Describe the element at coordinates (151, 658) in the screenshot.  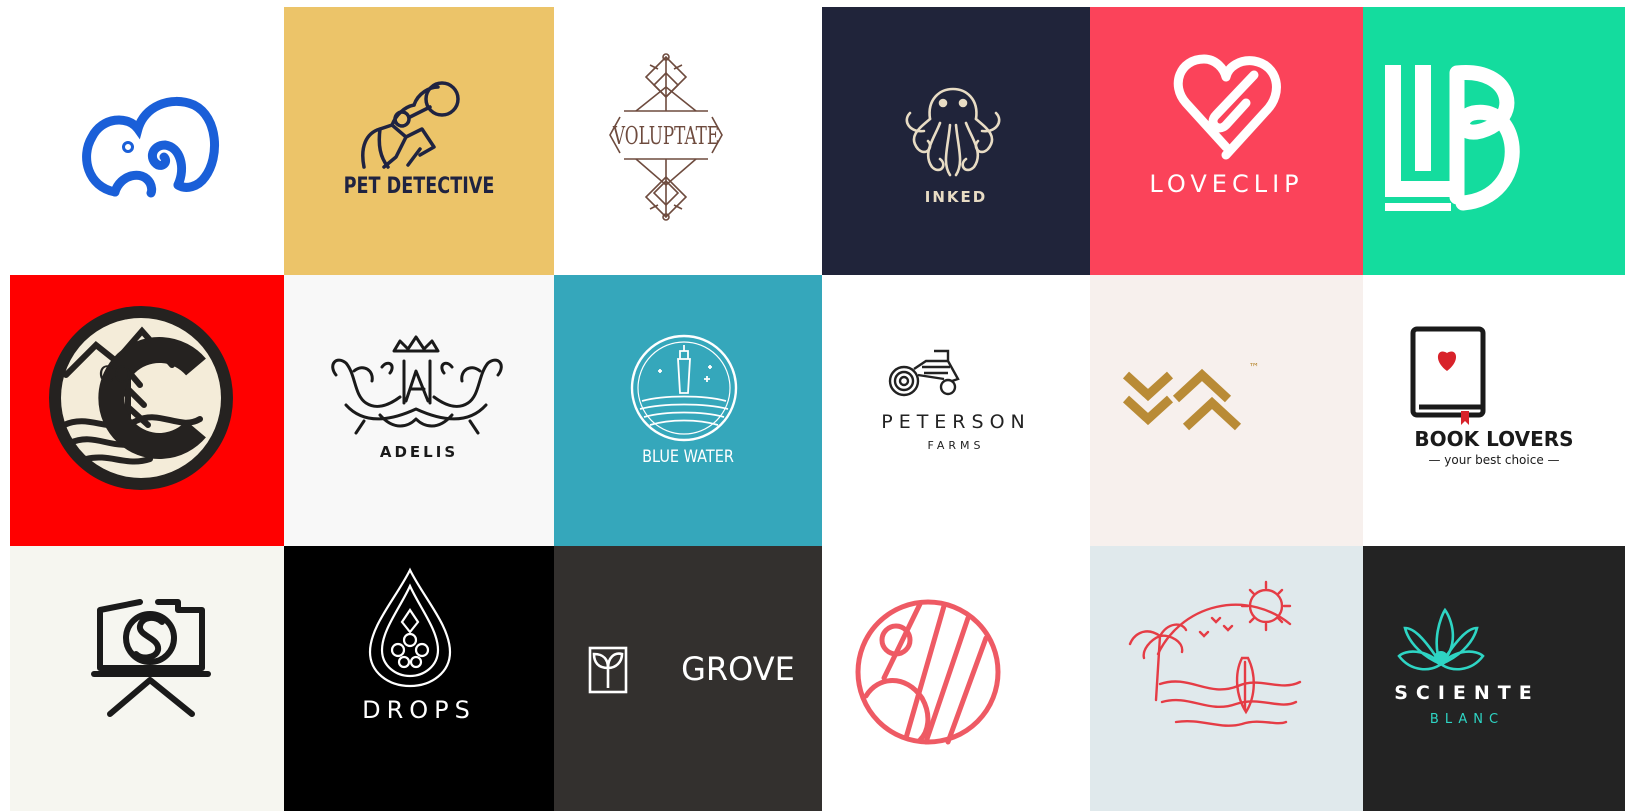
I see `camera-tripod-icon` at that location.